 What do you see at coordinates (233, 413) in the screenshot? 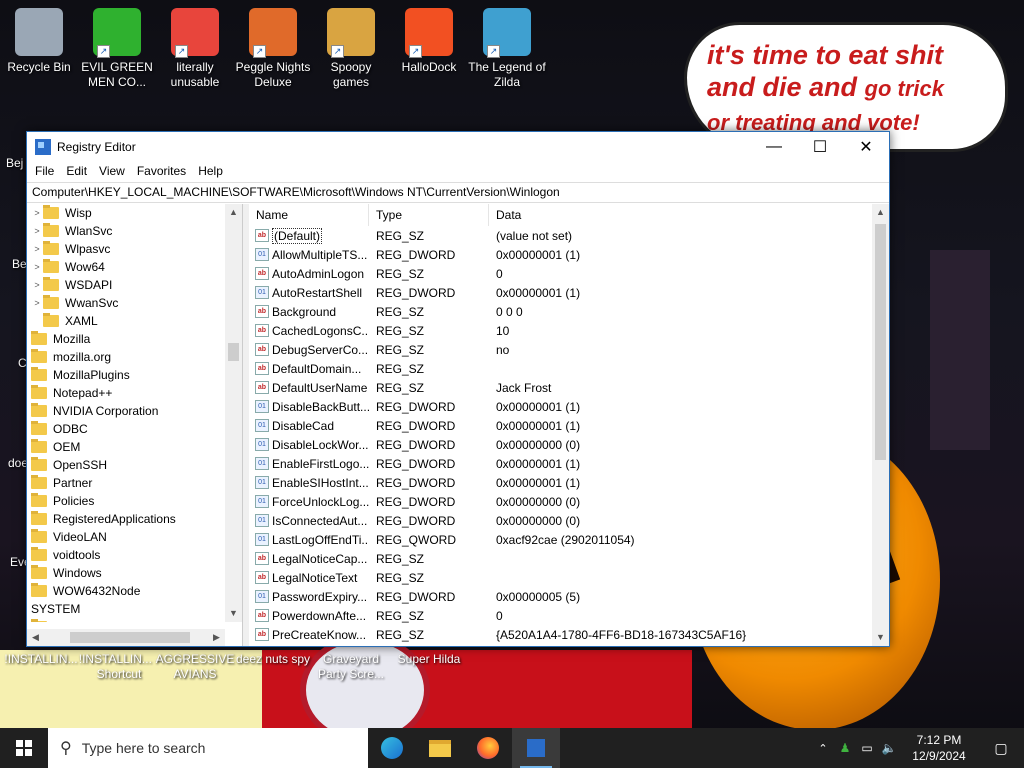
I see `tree-vertical-scrollbar: ▲ ▼` at bounding box center [233, 413].